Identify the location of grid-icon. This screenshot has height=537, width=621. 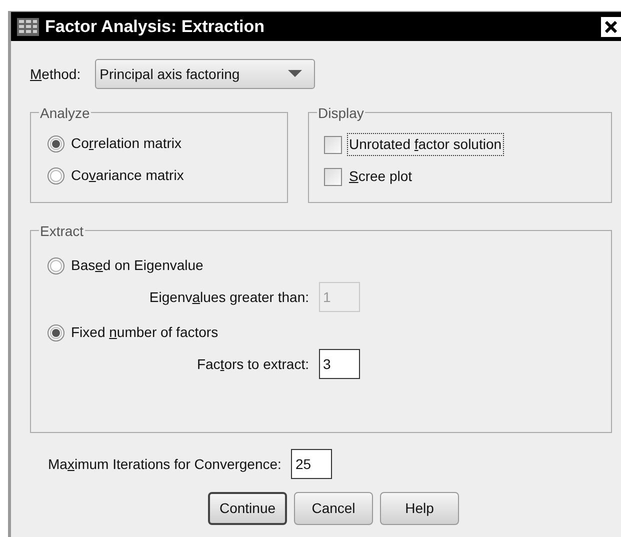
(28, 27).